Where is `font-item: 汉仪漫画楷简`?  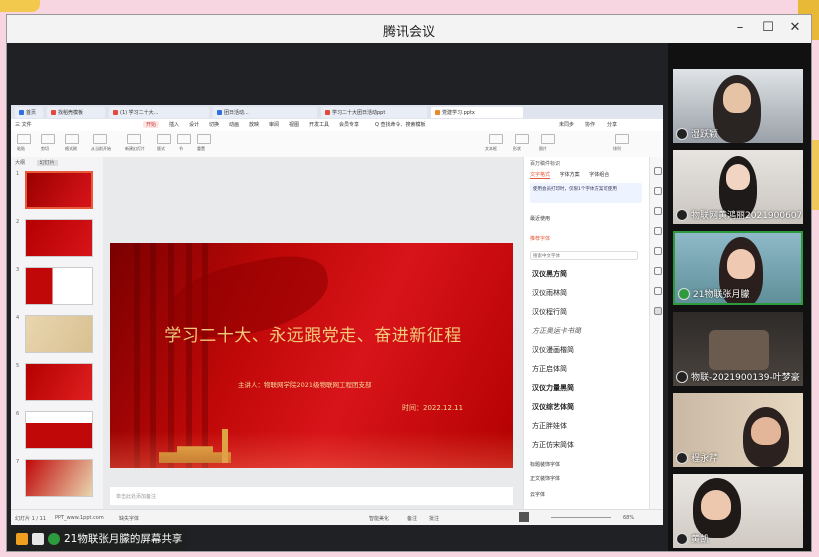
font-item: 汉仪漫画楷简 is located at coordinates (553, 350).